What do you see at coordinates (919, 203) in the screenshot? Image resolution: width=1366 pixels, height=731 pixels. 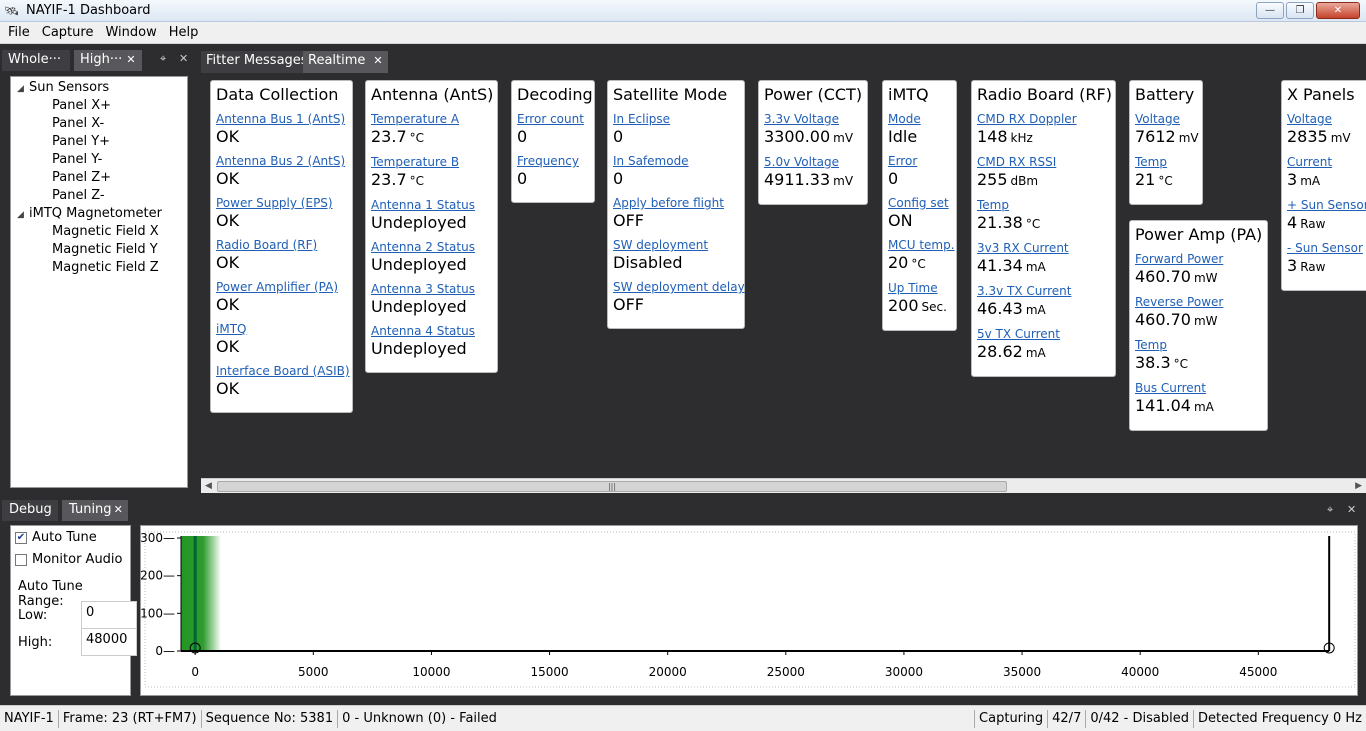 I see `field-link: Config set` at bounding box center [919, 203].